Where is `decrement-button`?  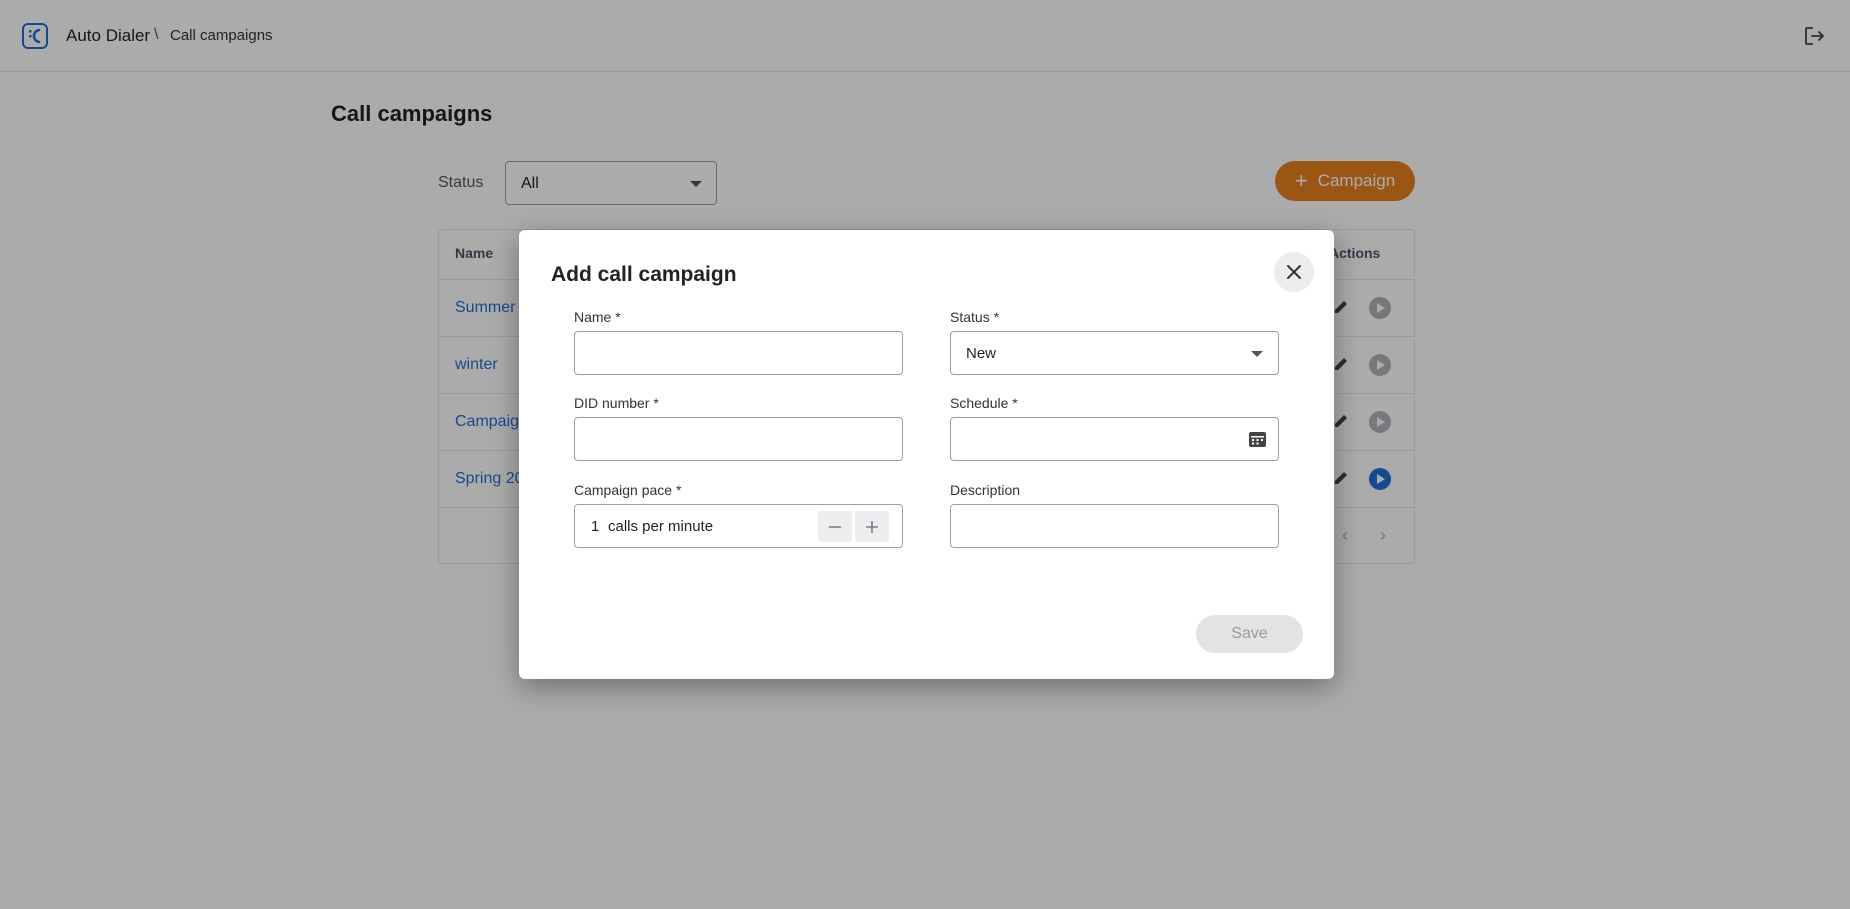 decrement-button is located at coordinates (835, 526).